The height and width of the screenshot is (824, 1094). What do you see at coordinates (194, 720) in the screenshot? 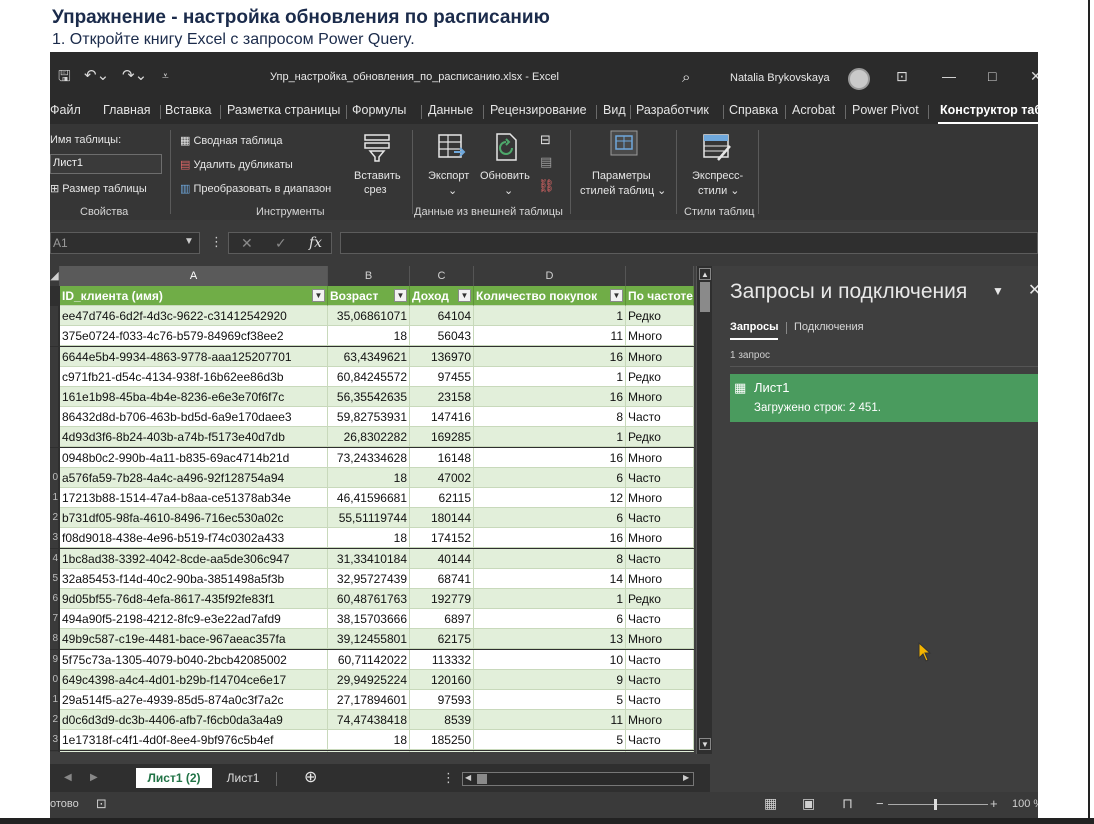
I see `table-cell: d0c6d3d9-dc3b-4406-afb7-f6cb0da3a4a9` at bounding box center [194, 720].